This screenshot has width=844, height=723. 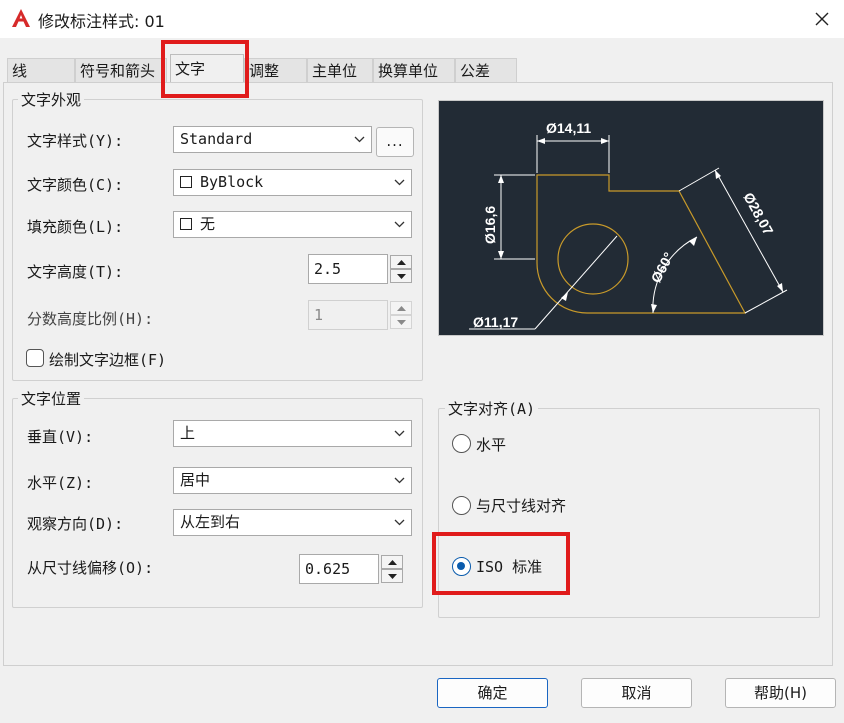 I want to click on dim-bottom-text: Ø11,17, so click(x=495, y=322).